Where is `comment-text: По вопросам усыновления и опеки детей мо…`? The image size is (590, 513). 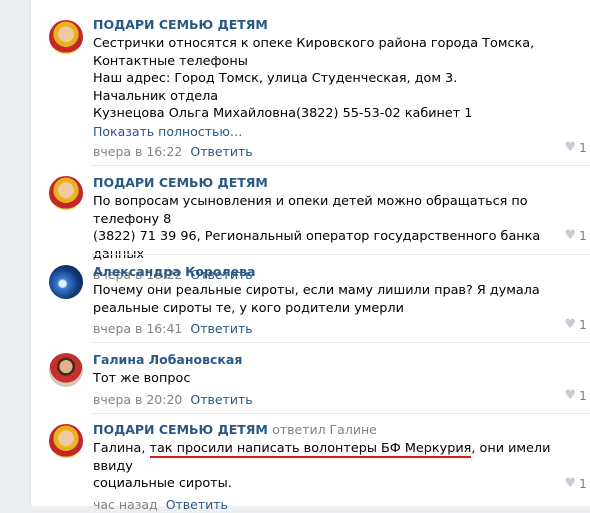
comment-text: По вопросам усыновления и опеки детей мо… is located at coordinates (328, 228).